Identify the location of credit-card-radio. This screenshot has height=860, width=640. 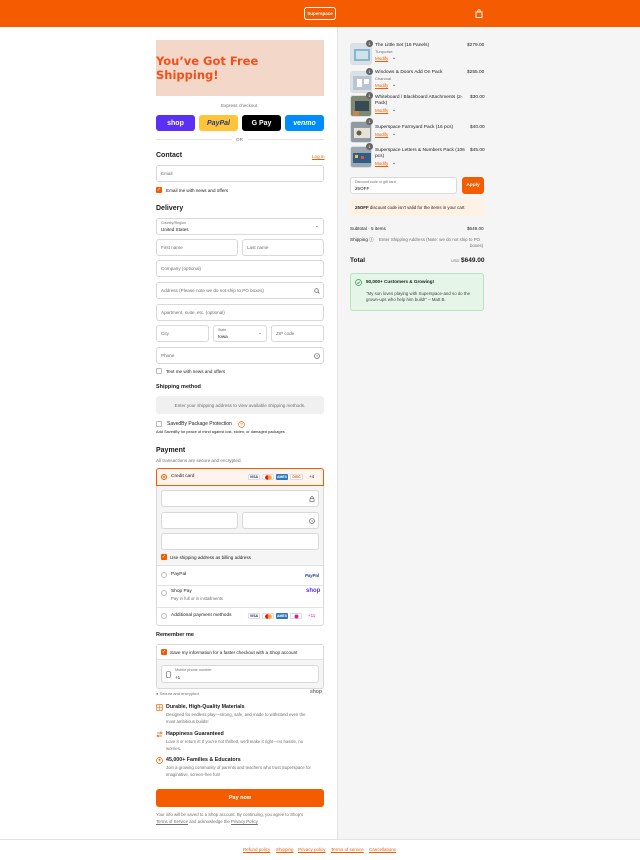
(164, 477).